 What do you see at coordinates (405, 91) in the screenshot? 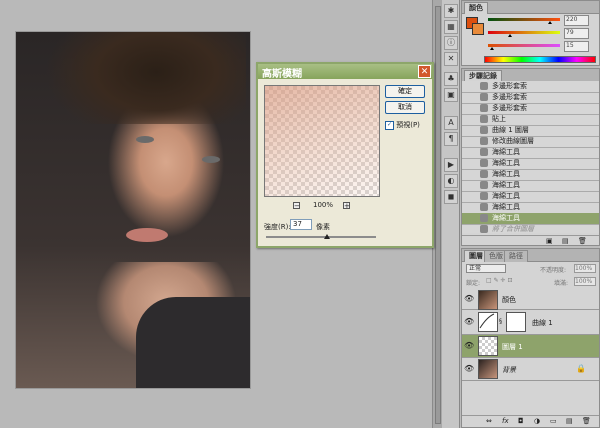
I see `ok-button: 確定` at bounding box center [405, 91].